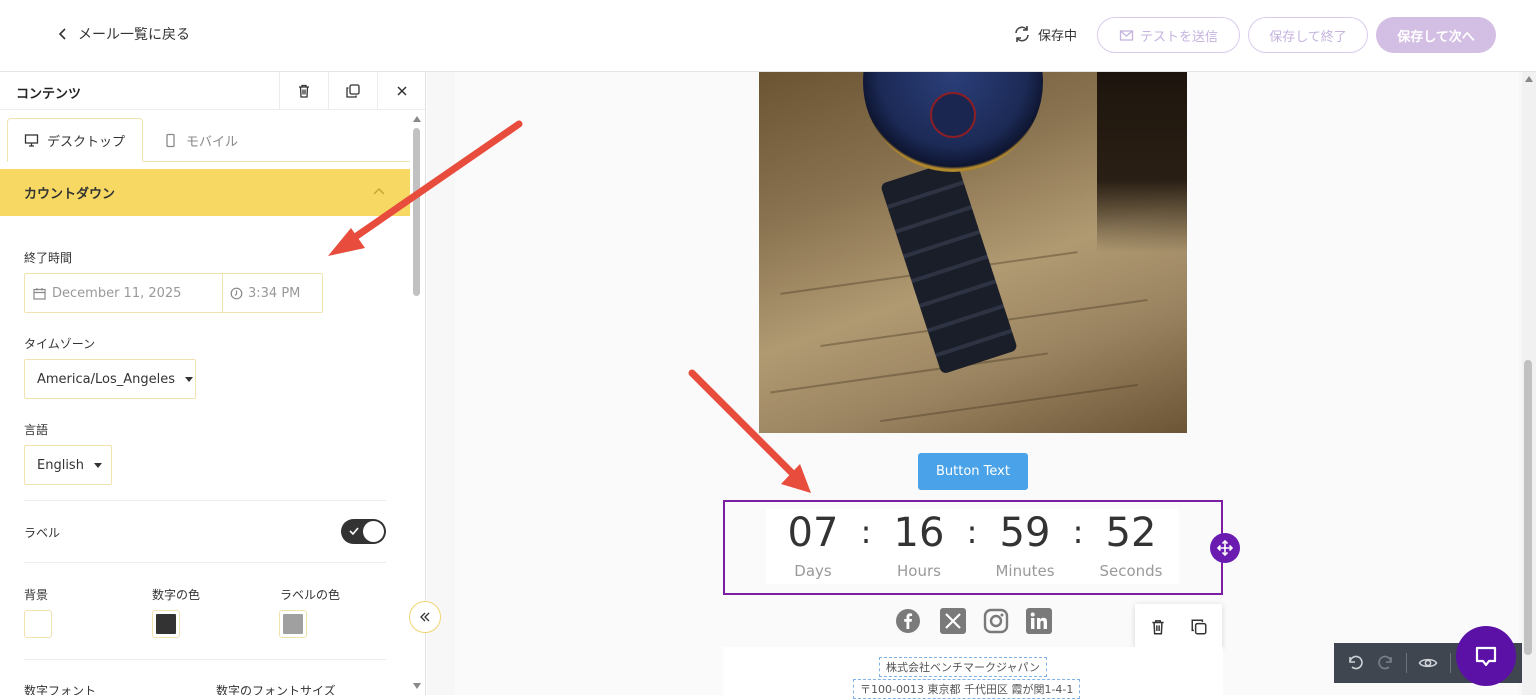 This screenshot has height=699, width=1536. I want to click on chevron-up-icon, so click(379, 191).